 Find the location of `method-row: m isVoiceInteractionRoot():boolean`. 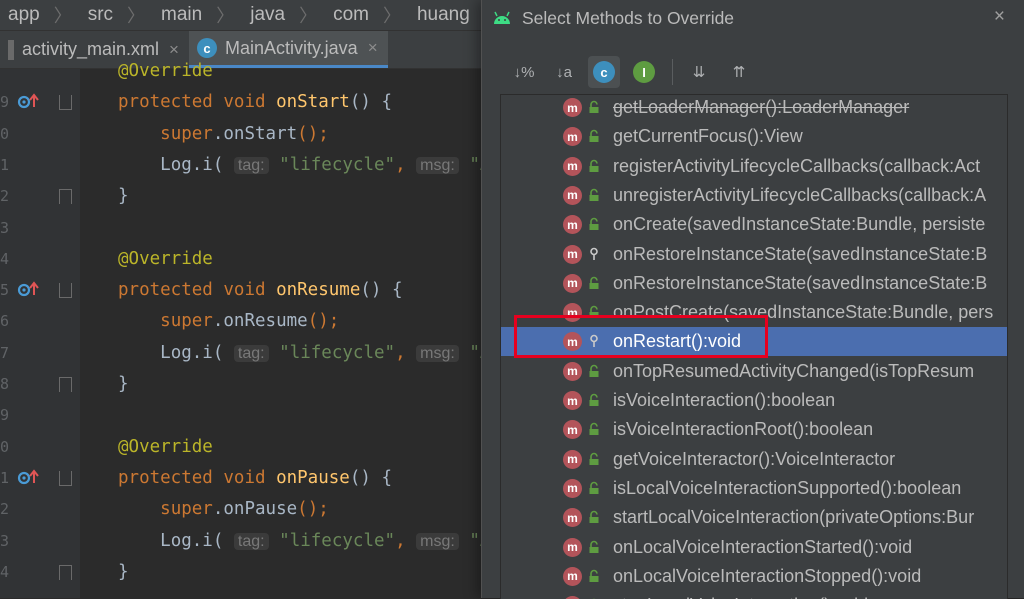

method-row: m isVoiceInteractionRoot():boolean is located at coordinates (754, 429).